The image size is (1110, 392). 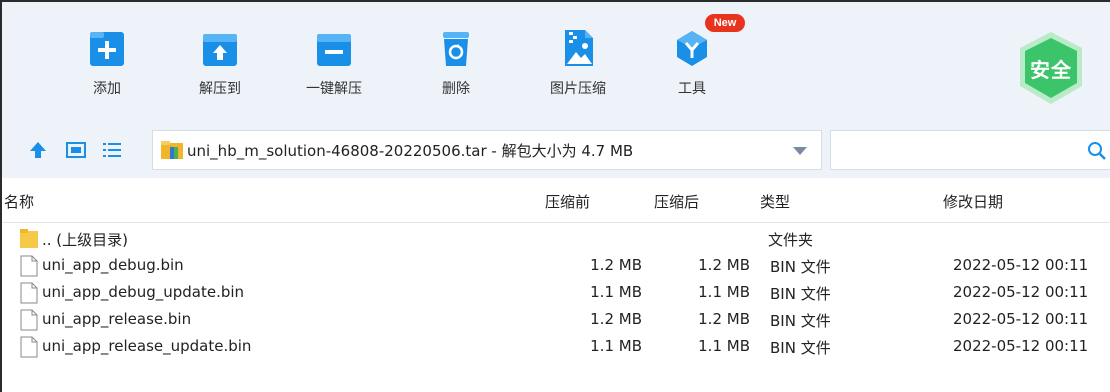 I want to click on image-compress-icon, so click(x=578, y=48).